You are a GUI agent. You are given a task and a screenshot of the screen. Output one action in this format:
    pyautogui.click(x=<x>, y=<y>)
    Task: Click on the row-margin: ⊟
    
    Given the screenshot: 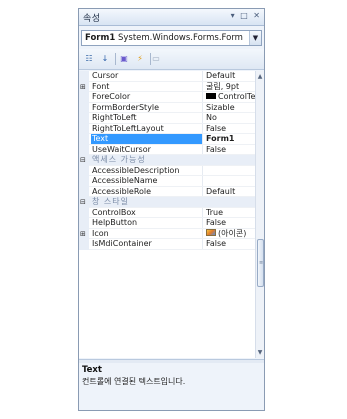 What is the action you would take?
    pyautogui.click(x=84, y=160)
    